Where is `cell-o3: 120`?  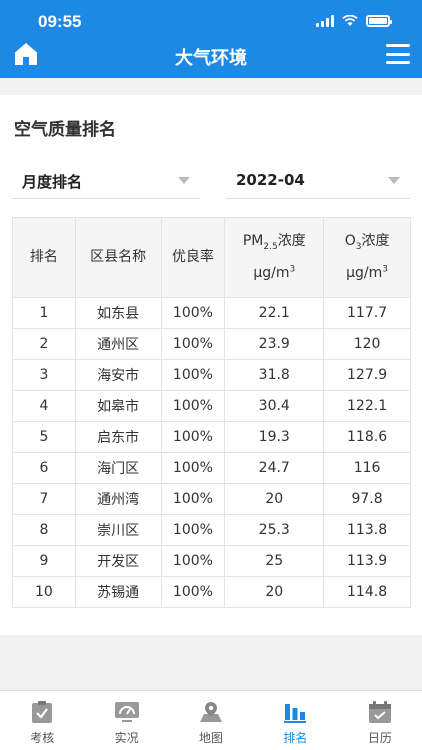
cell-o3: 120 is located at coordinates (367, 344).